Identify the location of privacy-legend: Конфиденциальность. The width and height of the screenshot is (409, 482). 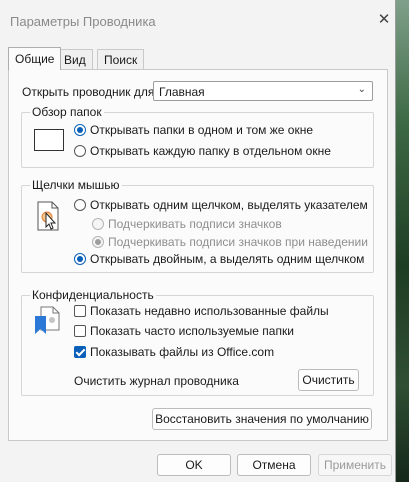
(93, 295).